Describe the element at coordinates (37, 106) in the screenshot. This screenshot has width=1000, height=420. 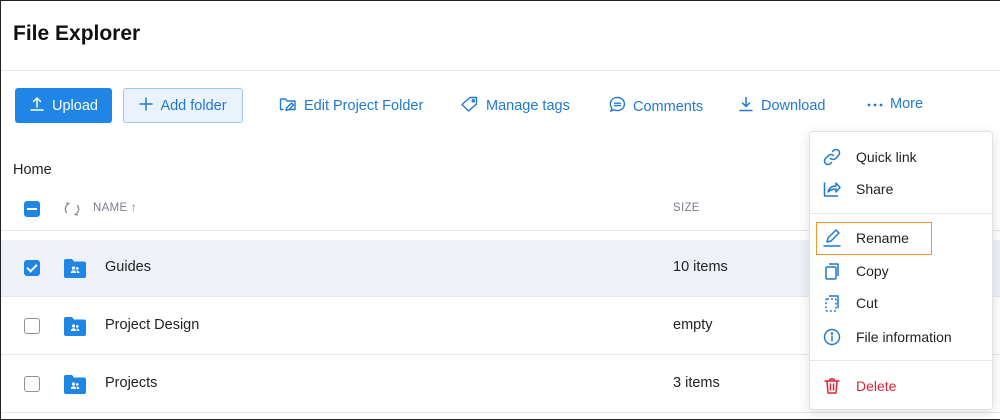
I see `upload-icon` at that location.